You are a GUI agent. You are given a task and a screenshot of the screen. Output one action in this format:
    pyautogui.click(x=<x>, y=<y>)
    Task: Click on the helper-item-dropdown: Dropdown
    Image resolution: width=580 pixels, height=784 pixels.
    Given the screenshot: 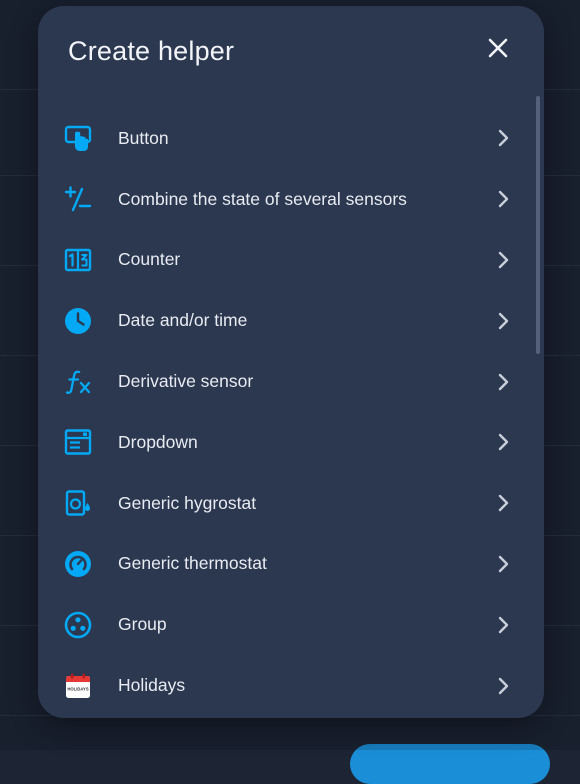 What is the action you would take?
    pyautogui.click(x=291, y=442)
    